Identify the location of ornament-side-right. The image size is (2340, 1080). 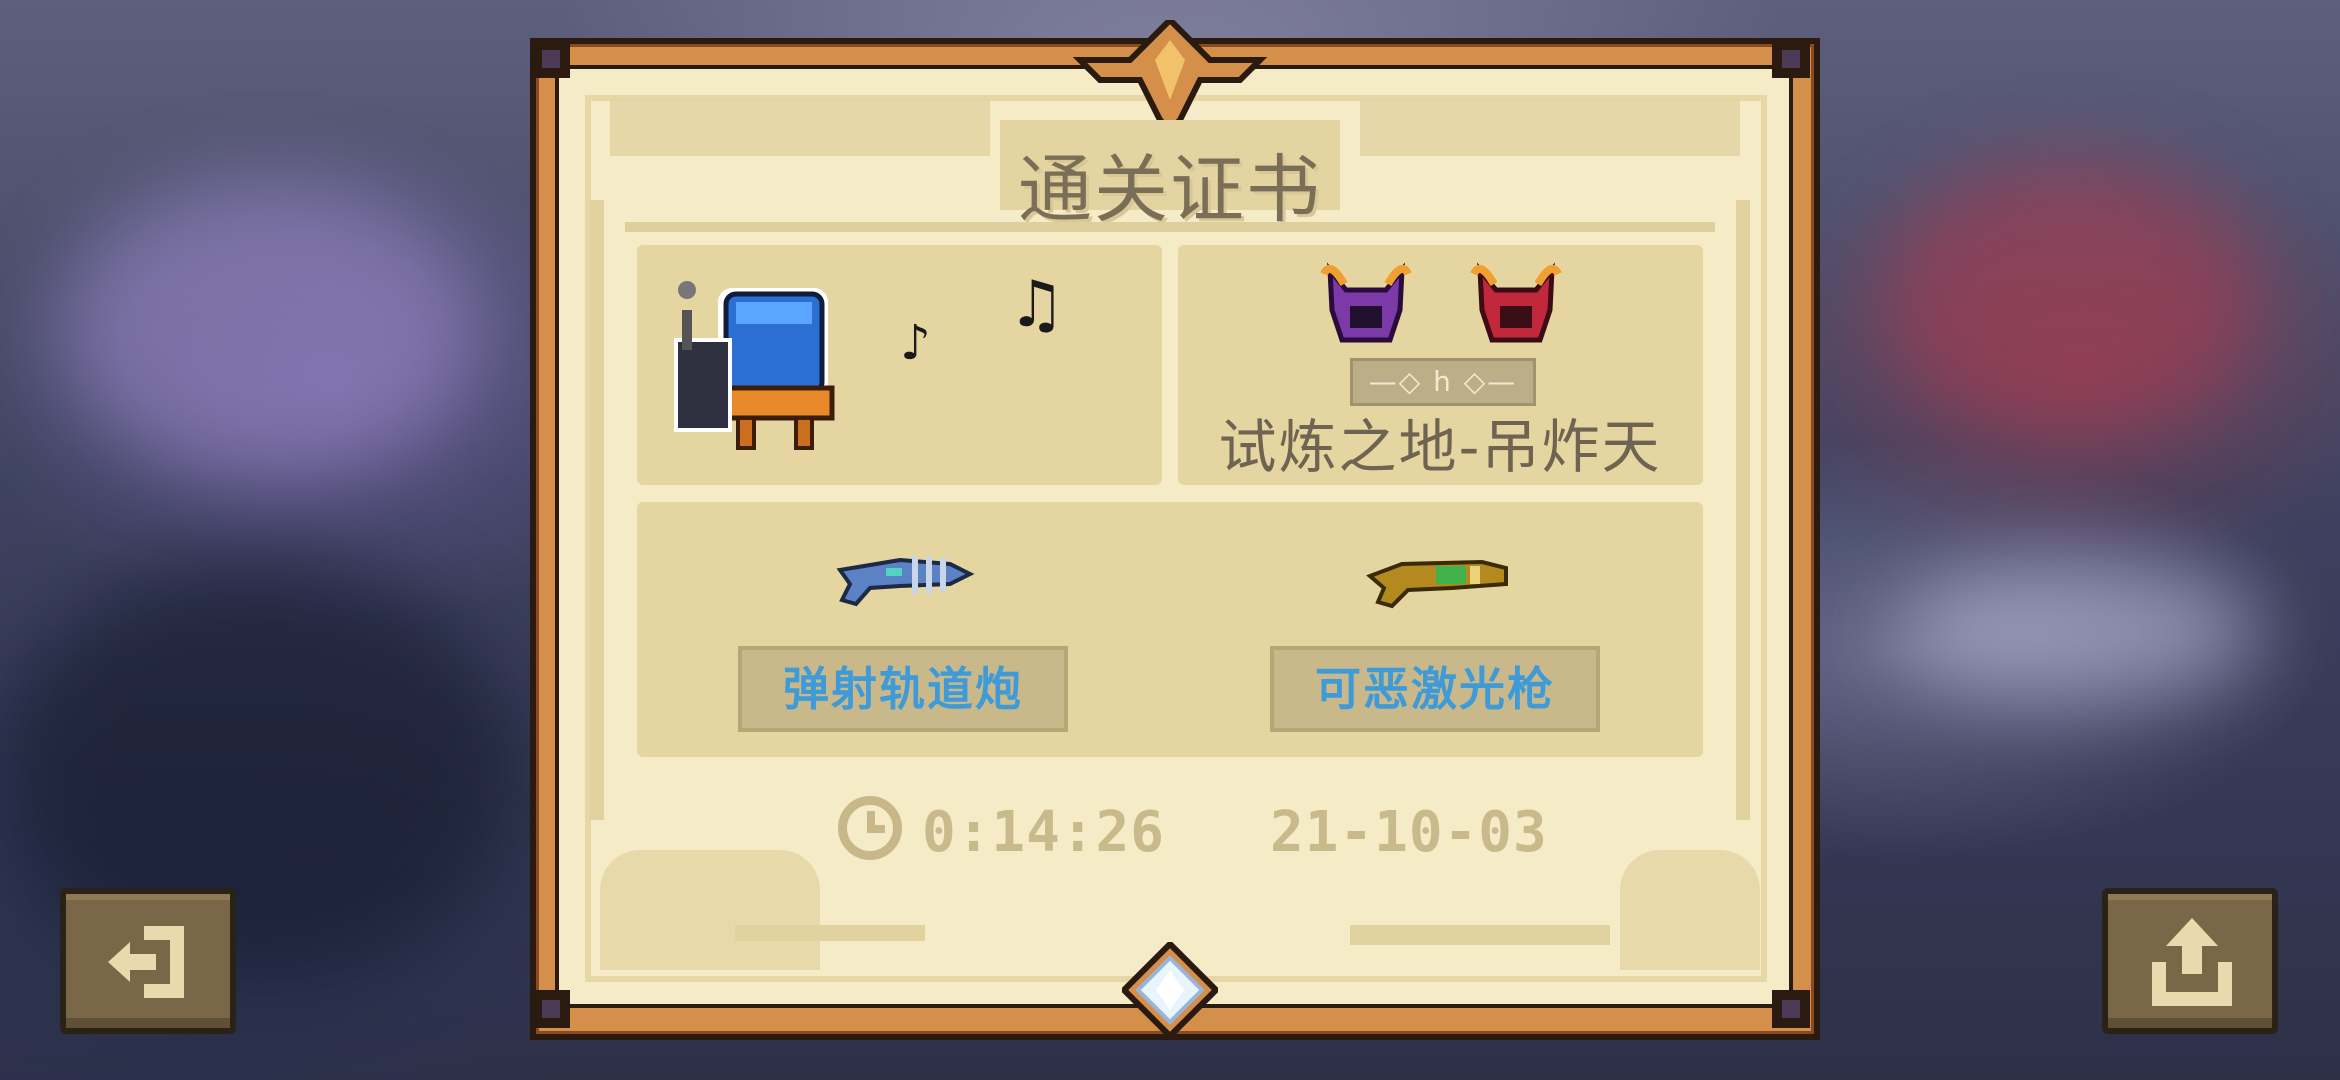
(1743, 510).